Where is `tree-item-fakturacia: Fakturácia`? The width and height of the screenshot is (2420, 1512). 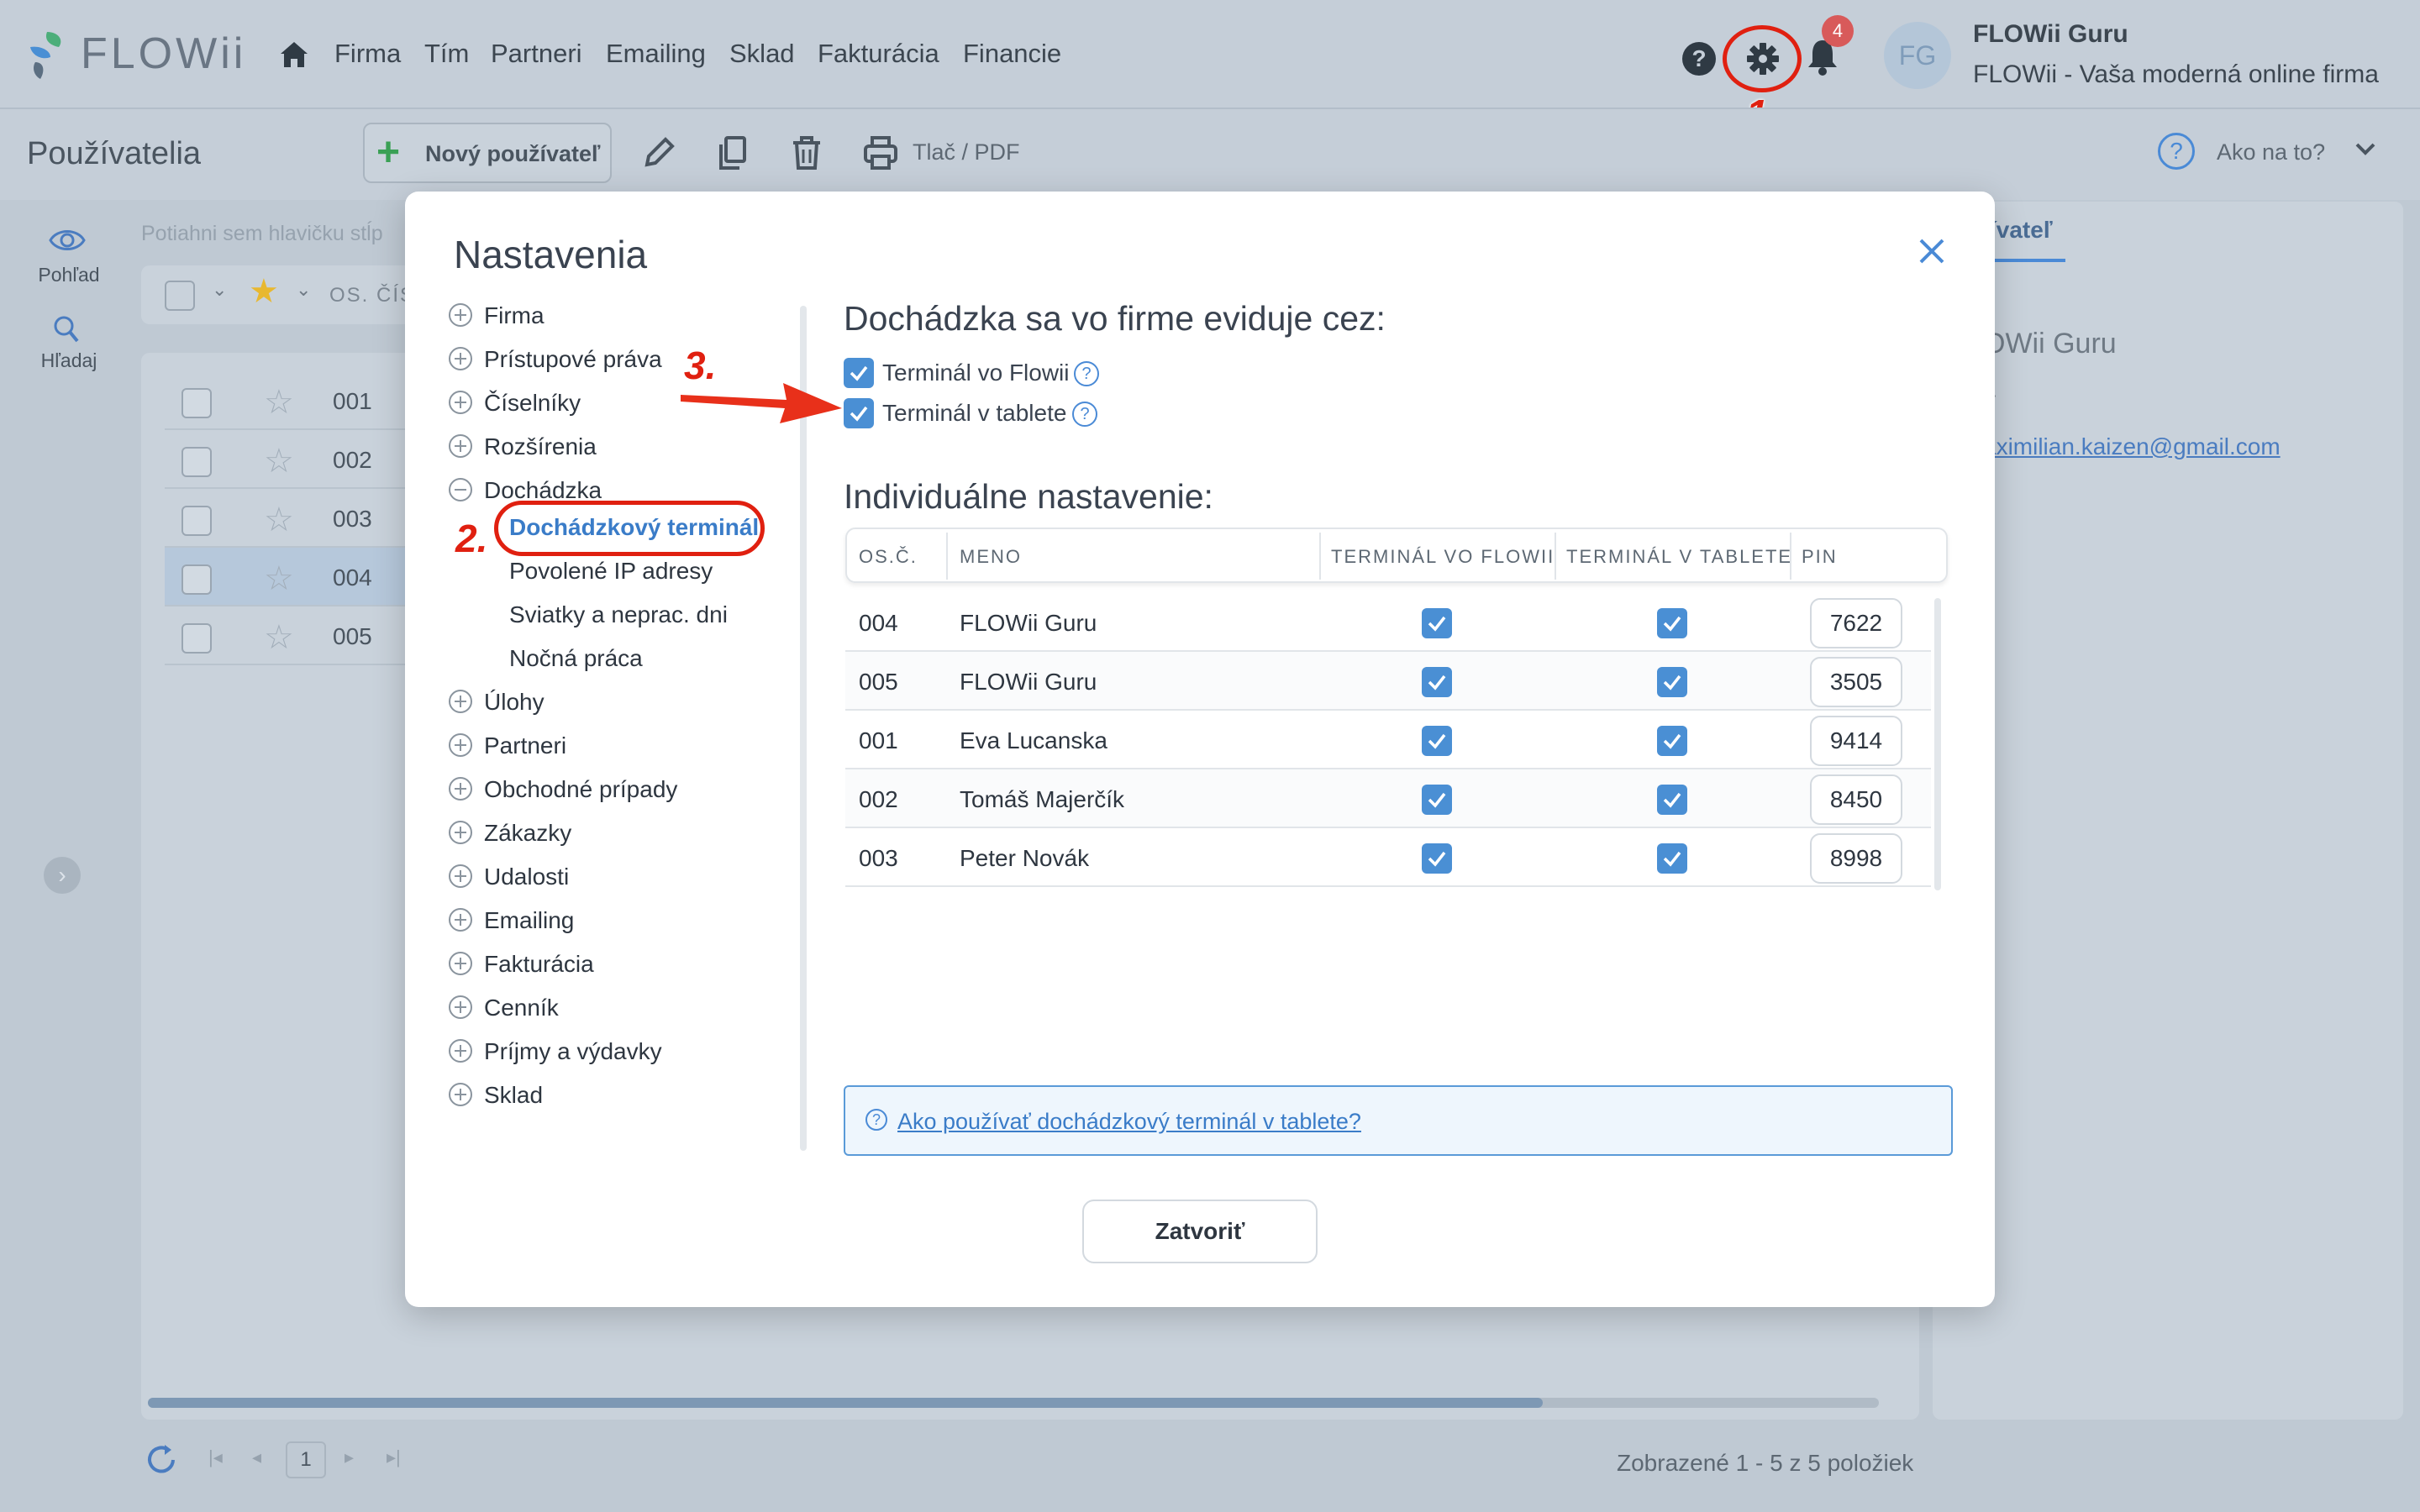
tree-item-fakturacia: Fakturácia is located at coordinates (522, 964).